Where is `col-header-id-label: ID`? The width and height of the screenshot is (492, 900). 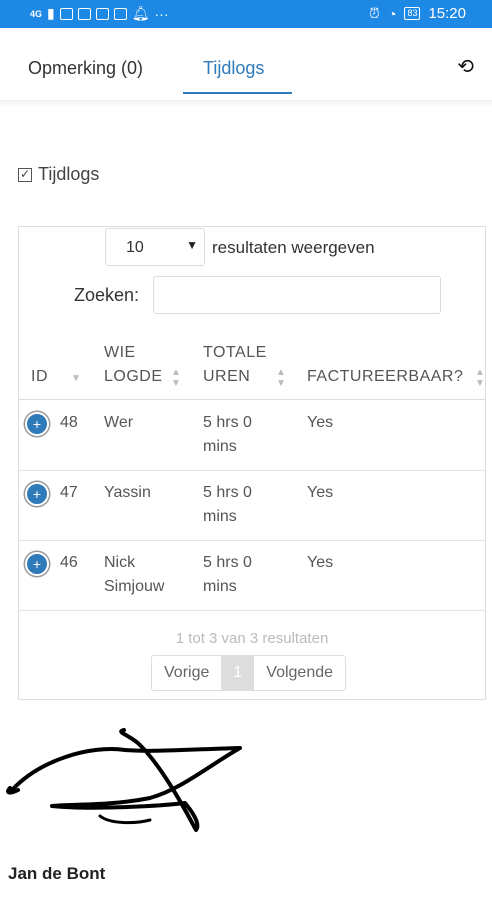 col-header-id-label: ID is located at coordinates (39, 376).